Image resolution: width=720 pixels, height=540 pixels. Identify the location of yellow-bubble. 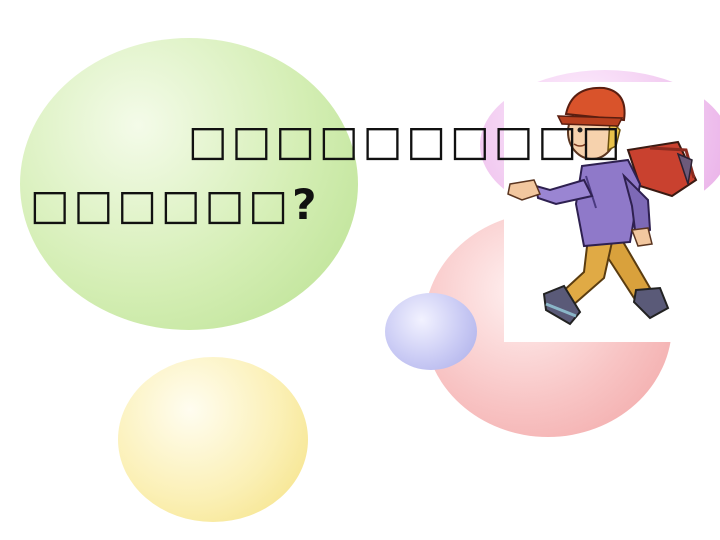
(213, 439).